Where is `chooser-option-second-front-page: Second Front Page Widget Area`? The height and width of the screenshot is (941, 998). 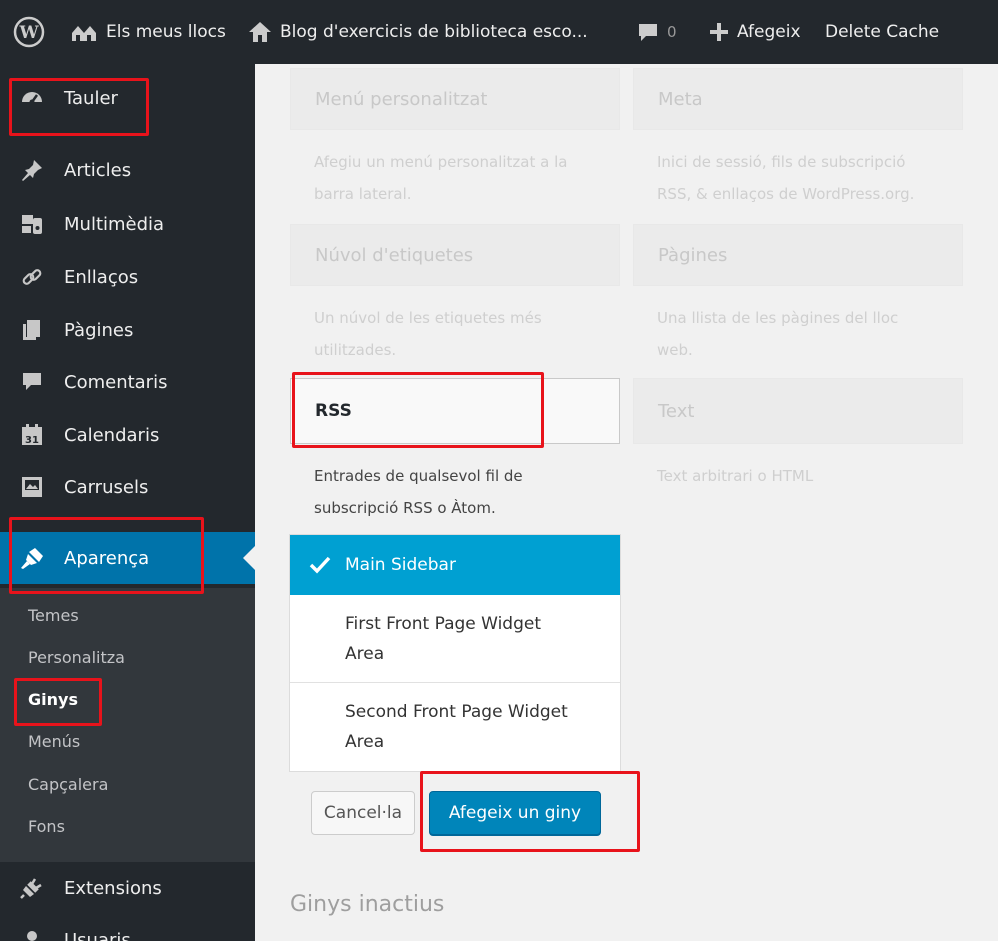
chooser-option-second-front-page: Second Front Page Widget Area is located at coordinates (455, 727).